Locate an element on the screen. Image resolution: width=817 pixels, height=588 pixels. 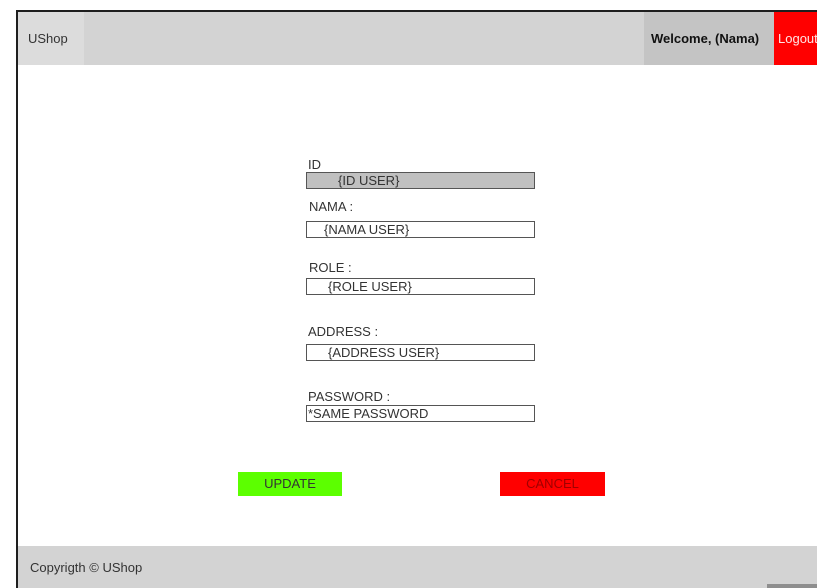
scrollbar-thumb is located at coordinates (792, 586).